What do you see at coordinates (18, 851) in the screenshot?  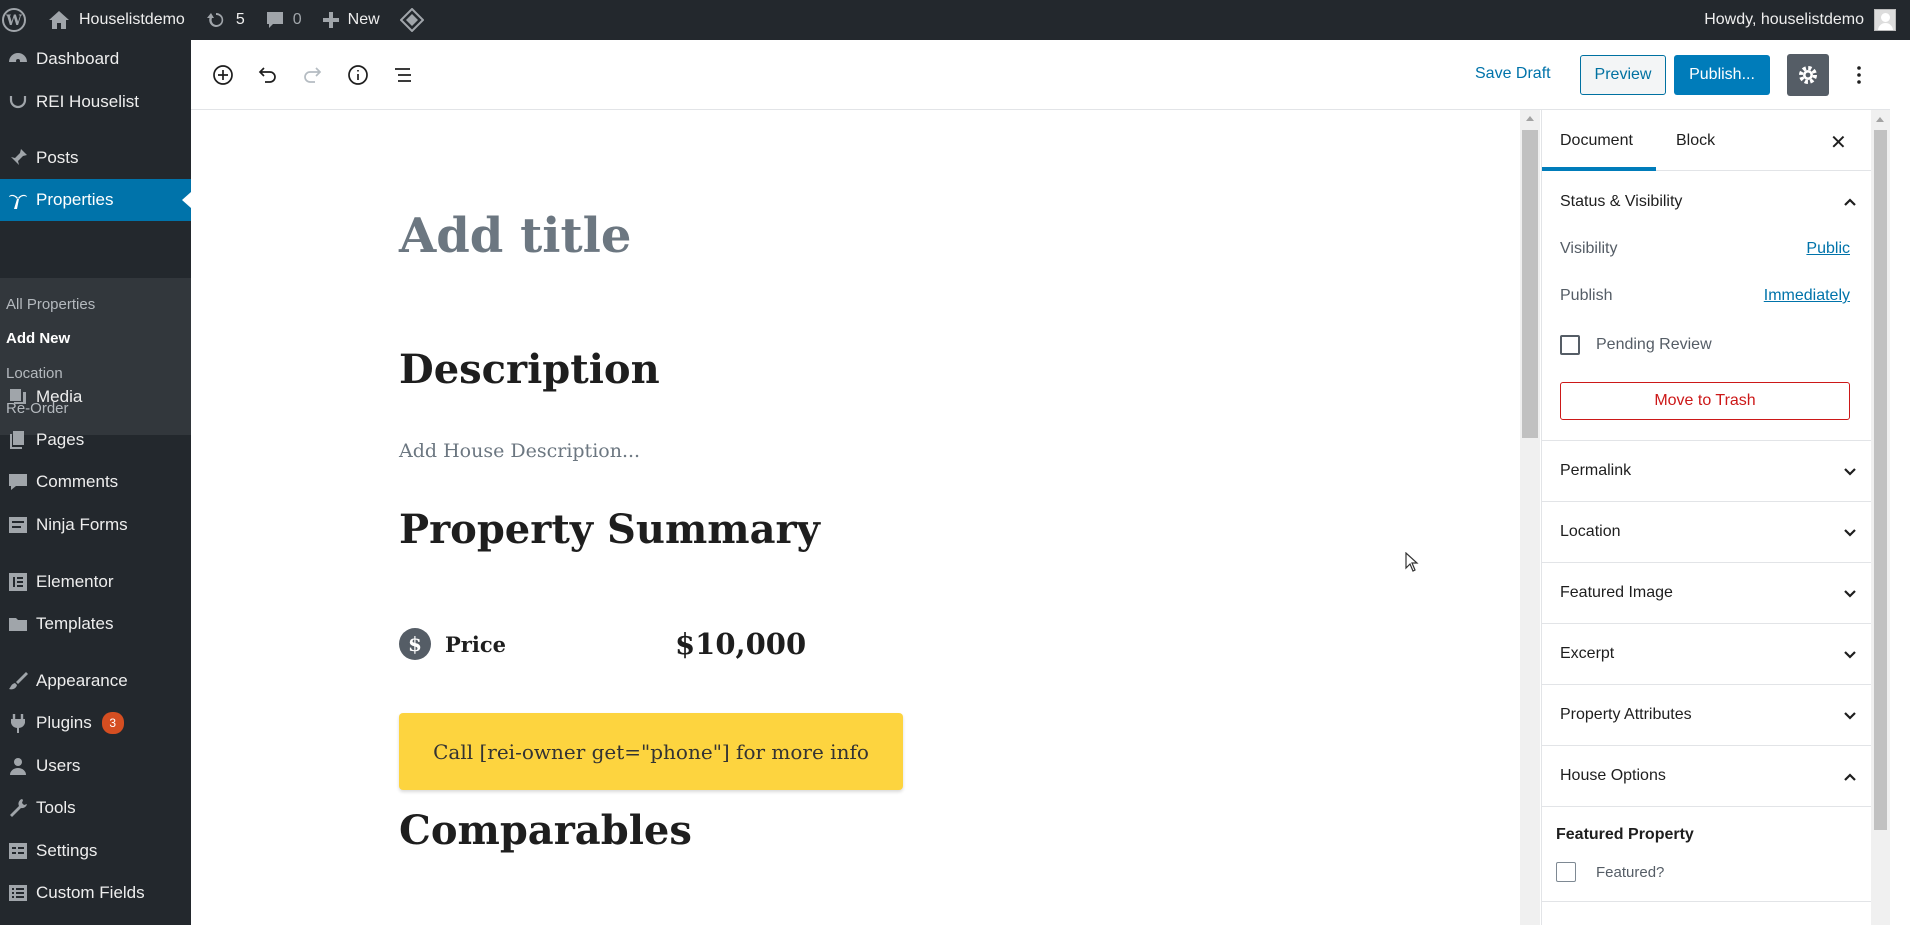 I see `settings-icon` at bounding box center [18, 851].